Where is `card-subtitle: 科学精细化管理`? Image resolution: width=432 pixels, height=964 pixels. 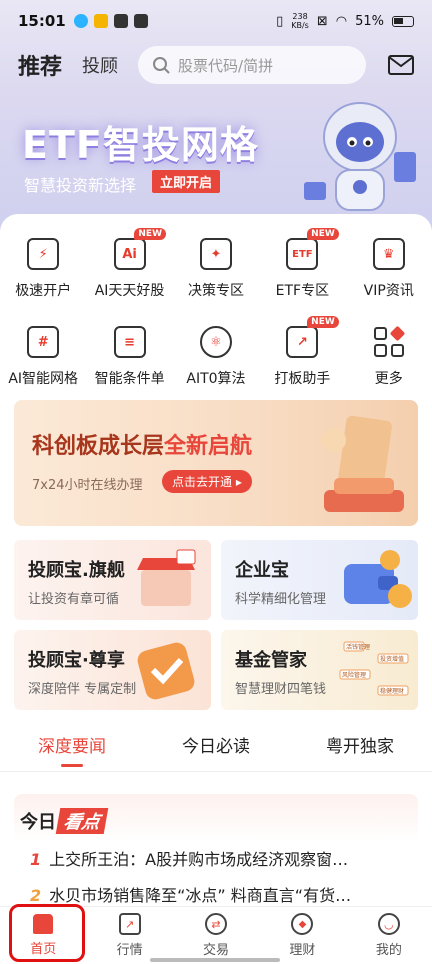 card-subtitle: 科学精细化管理 is located at coordinates (281, 599).